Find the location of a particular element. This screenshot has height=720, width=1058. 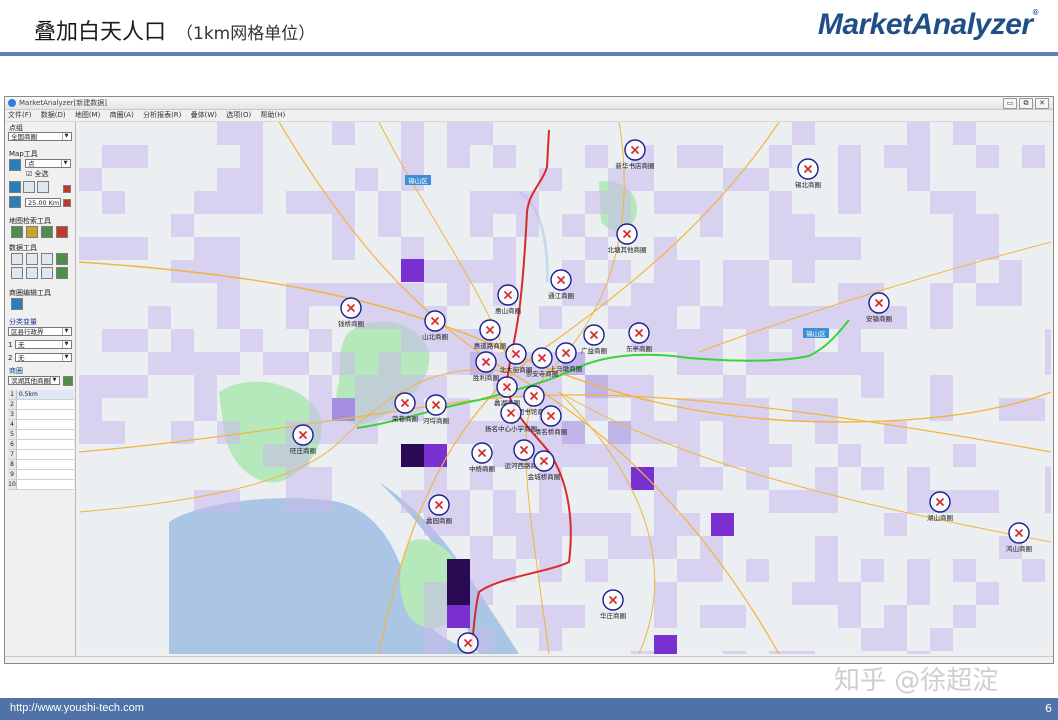

data-tool-7-button is located at coordinates (47, 273).